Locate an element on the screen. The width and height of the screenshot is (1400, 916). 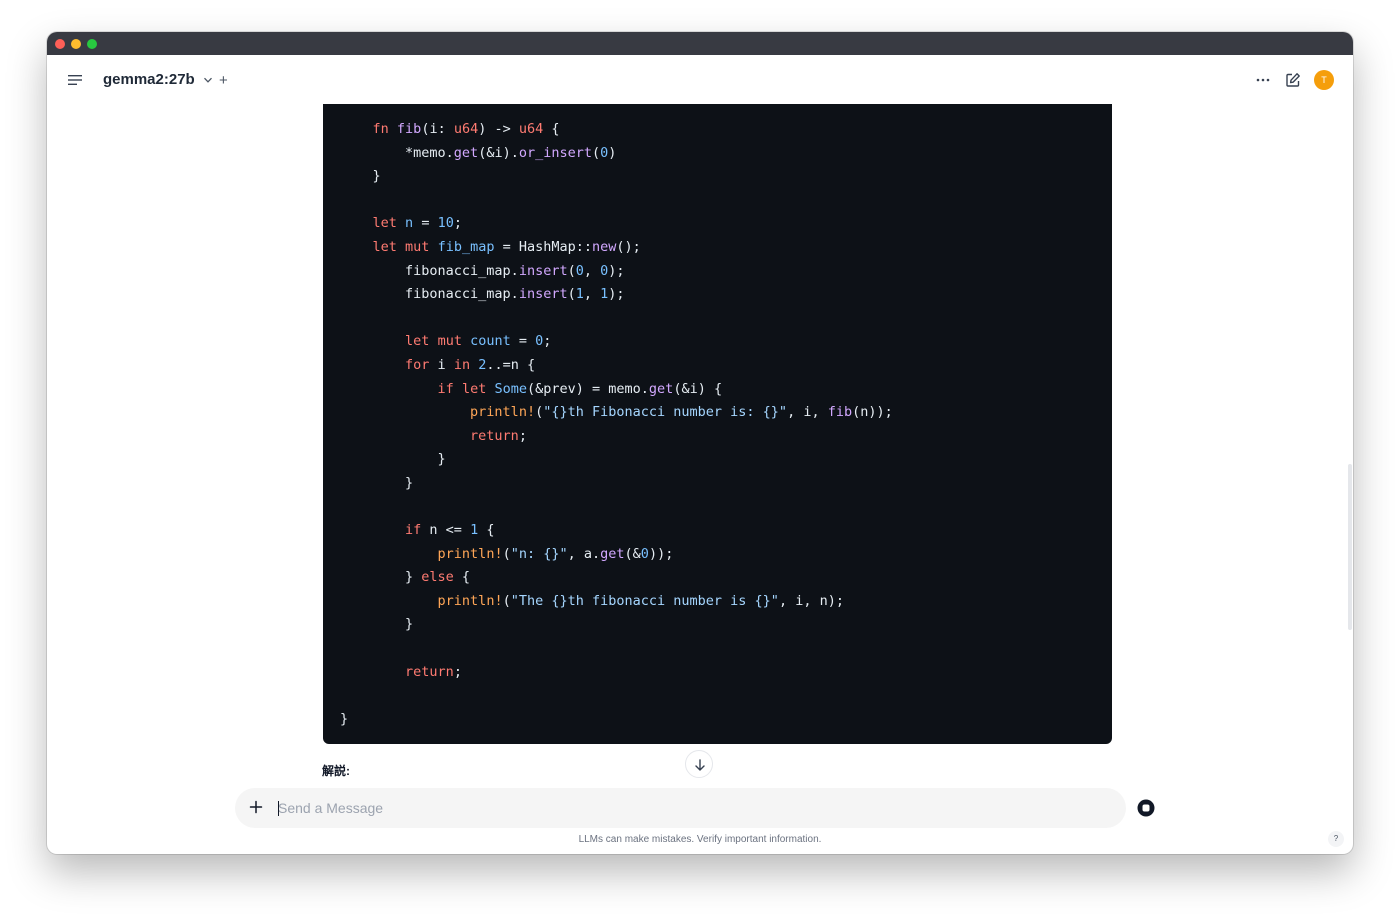
code-token: ) is located at coordinates (612, 152).